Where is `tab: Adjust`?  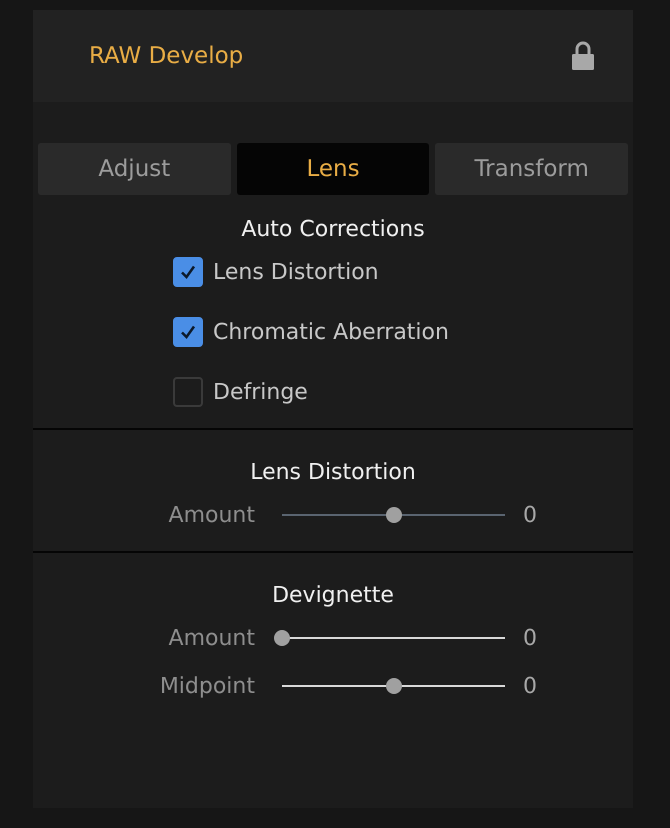
tab: Adjust is located at coordinates (134, 169).